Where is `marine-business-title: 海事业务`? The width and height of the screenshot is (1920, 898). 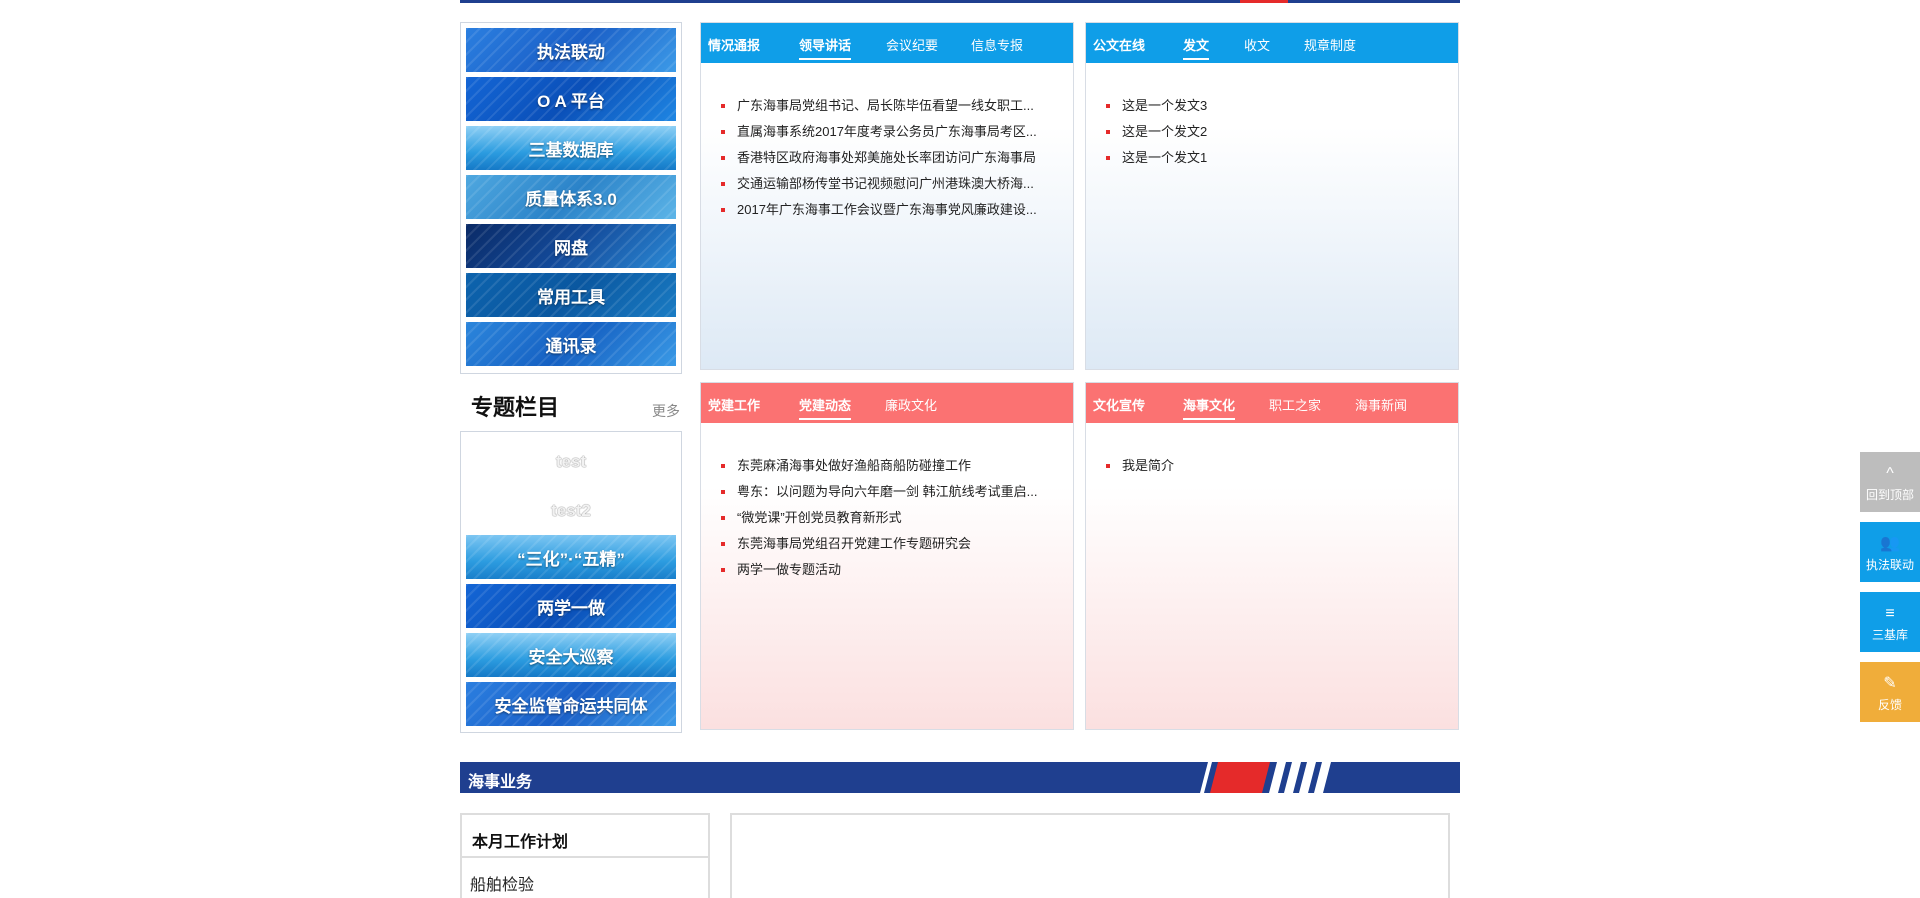
marine-business-title: 海事业务 is located at coordinates (500, 782).